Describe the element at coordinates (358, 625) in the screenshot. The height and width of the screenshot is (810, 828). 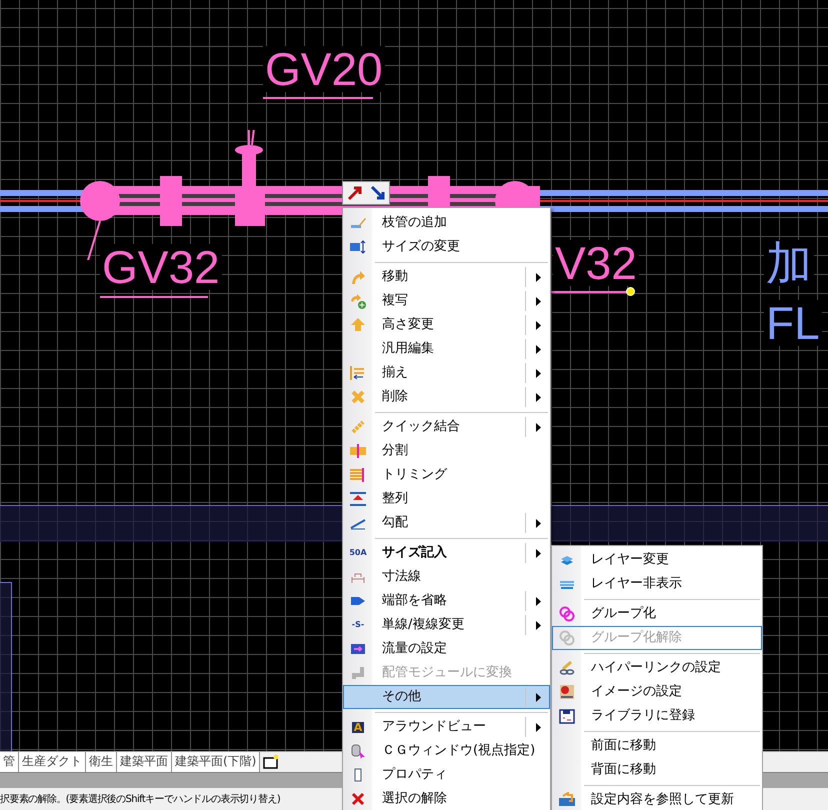
I see `icon-label: -S-` at that location.